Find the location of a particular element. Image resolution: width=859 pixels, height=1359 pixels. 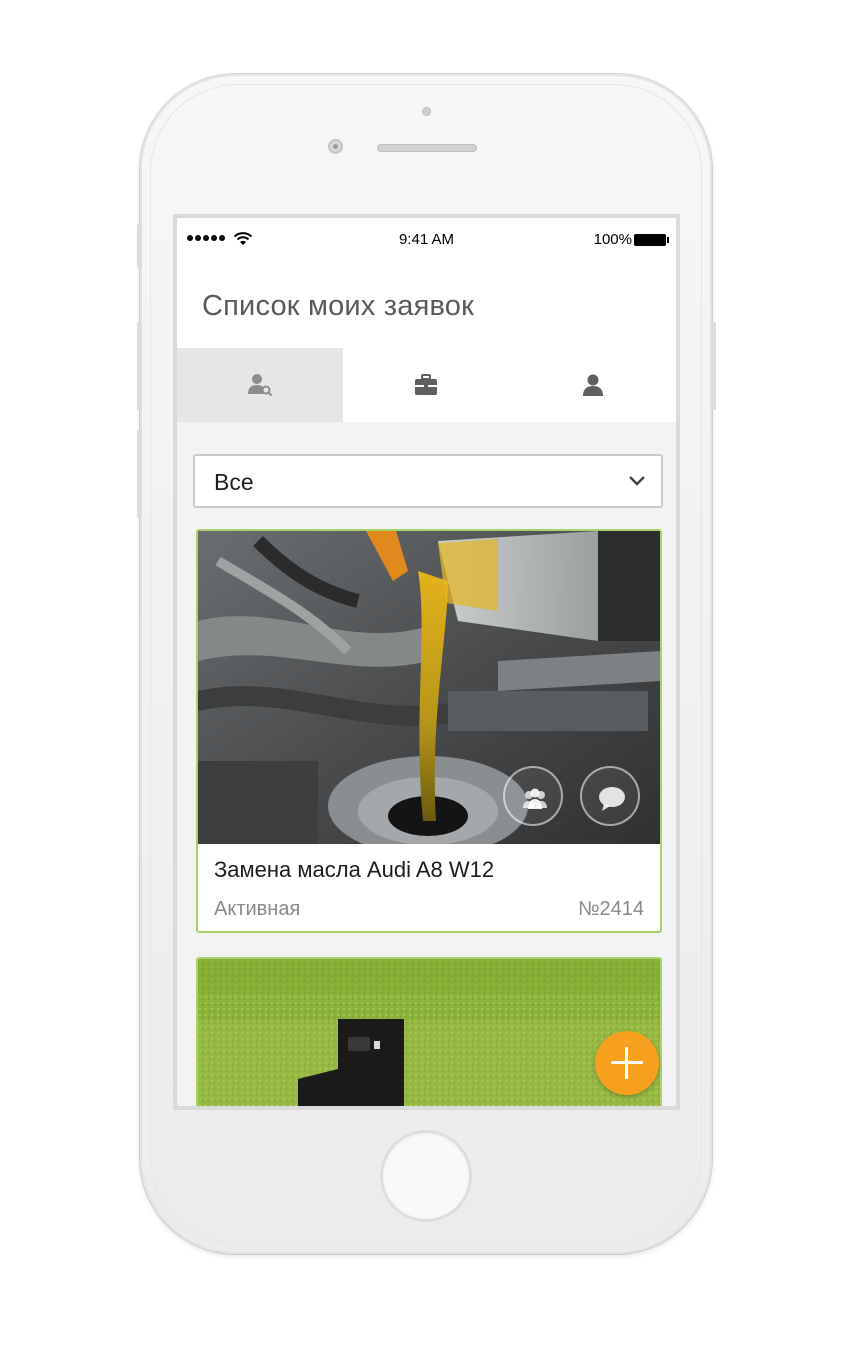

battery-icon is located at coordinates (651, 240).